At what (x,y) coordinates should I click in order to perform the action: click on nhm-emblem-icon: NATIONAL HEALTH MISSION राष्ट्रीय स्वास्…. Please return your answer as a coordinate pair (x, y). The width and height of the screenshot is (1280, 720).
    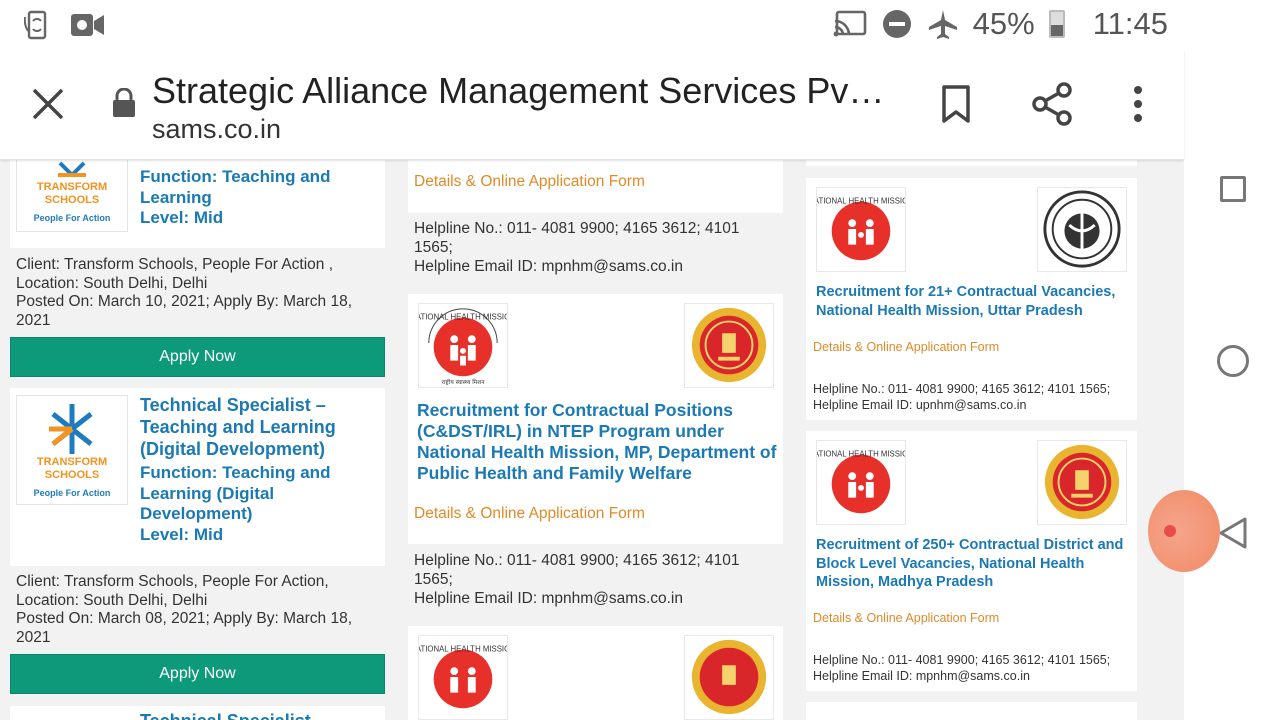
    Looking at the image, I should click on (463, 347).